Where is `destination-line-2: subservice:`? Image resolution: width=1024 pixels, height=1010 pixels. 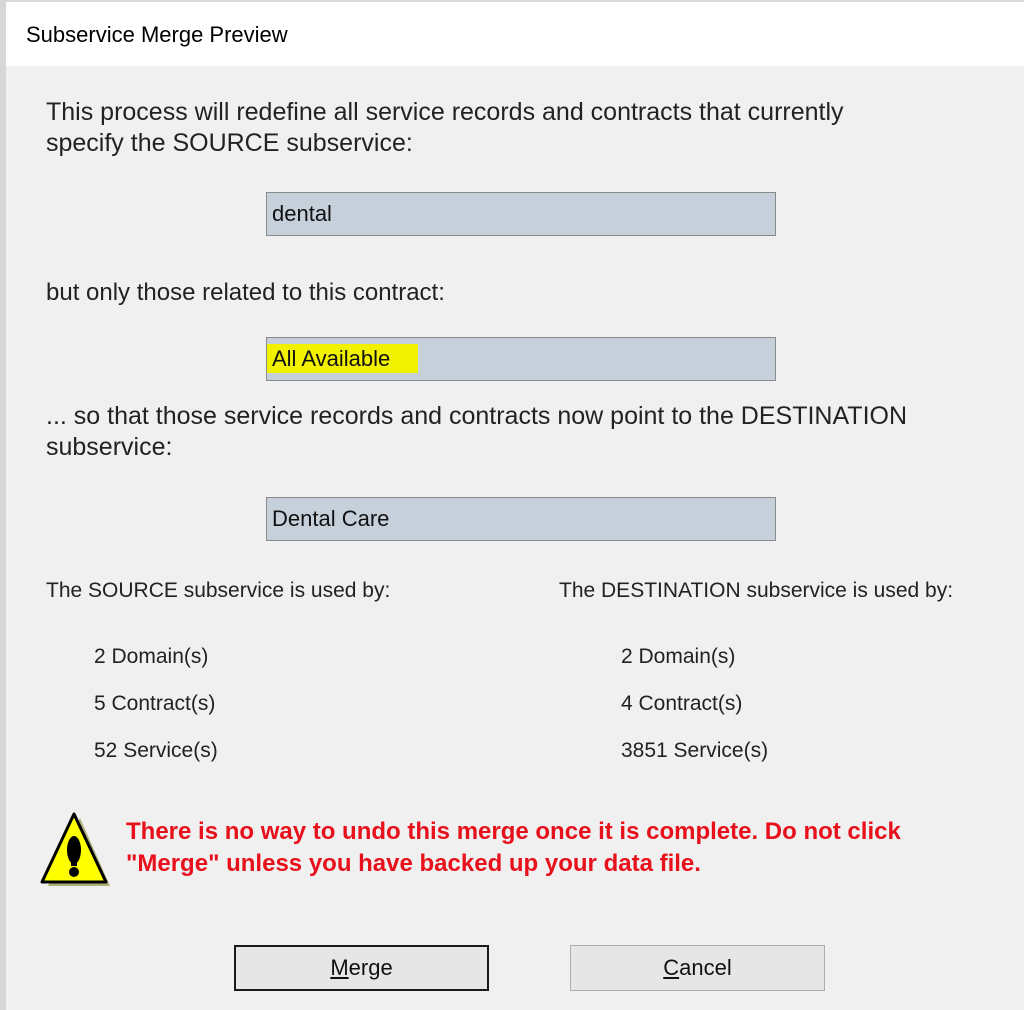
destination-line-2: subservice: is located at coordinates (109, 447).